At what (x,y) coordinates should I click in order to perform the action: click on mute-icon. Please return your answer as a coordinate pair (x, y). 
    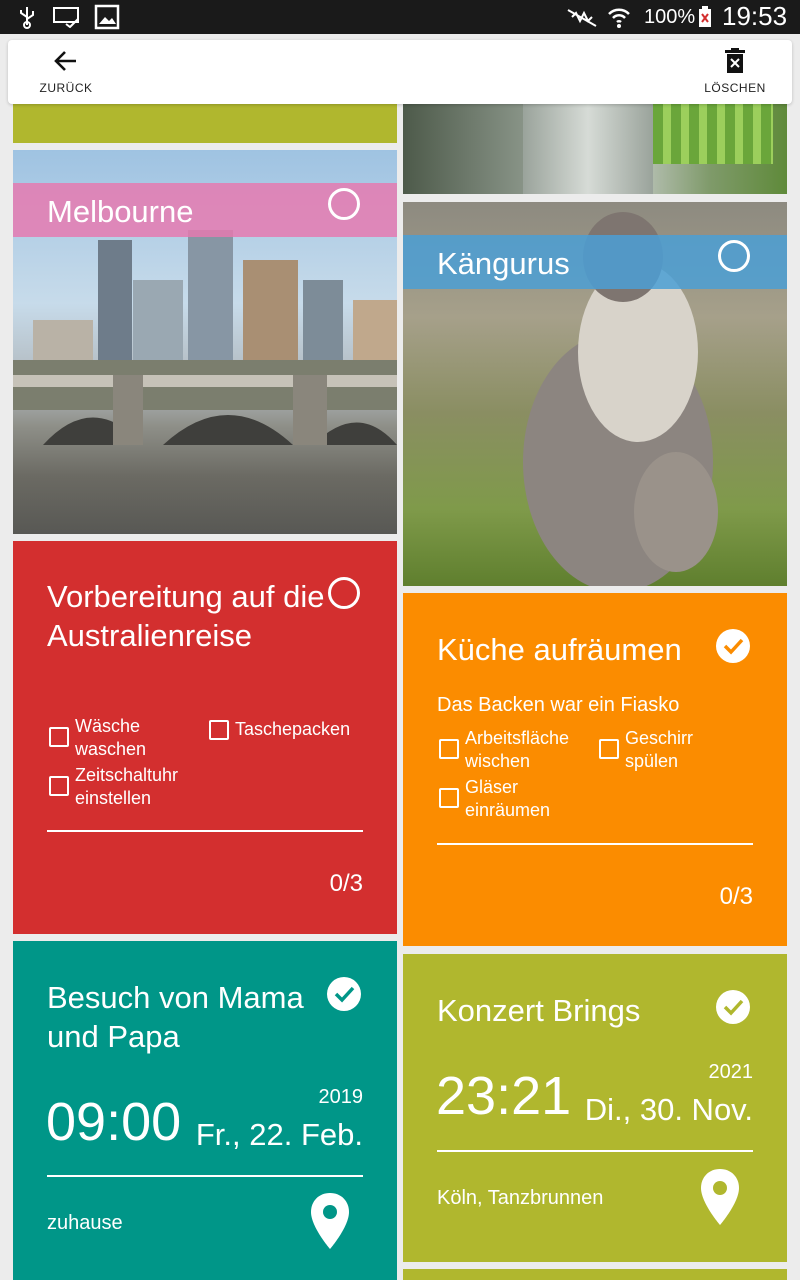
    Looking at the image, I should click on (583, 19).